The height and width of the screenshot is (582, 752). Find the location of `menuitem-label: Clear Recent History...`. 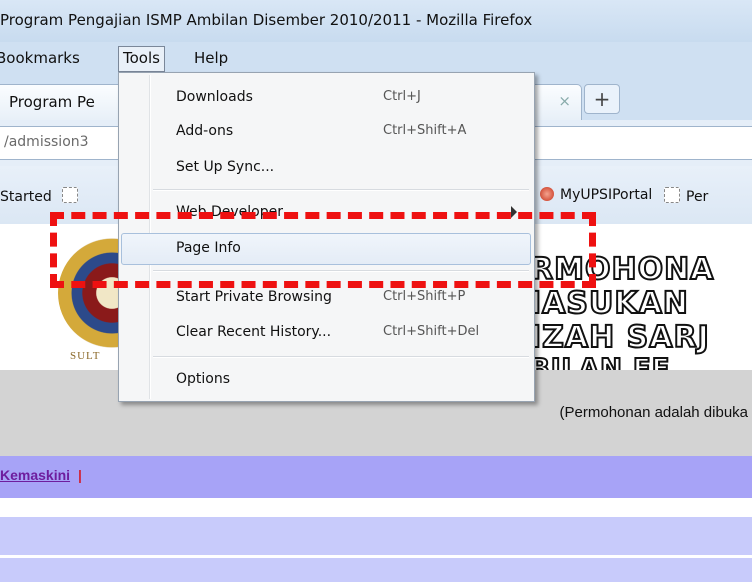

menuitem-label: Clear Recent History... is located at coordinates (254, 332).